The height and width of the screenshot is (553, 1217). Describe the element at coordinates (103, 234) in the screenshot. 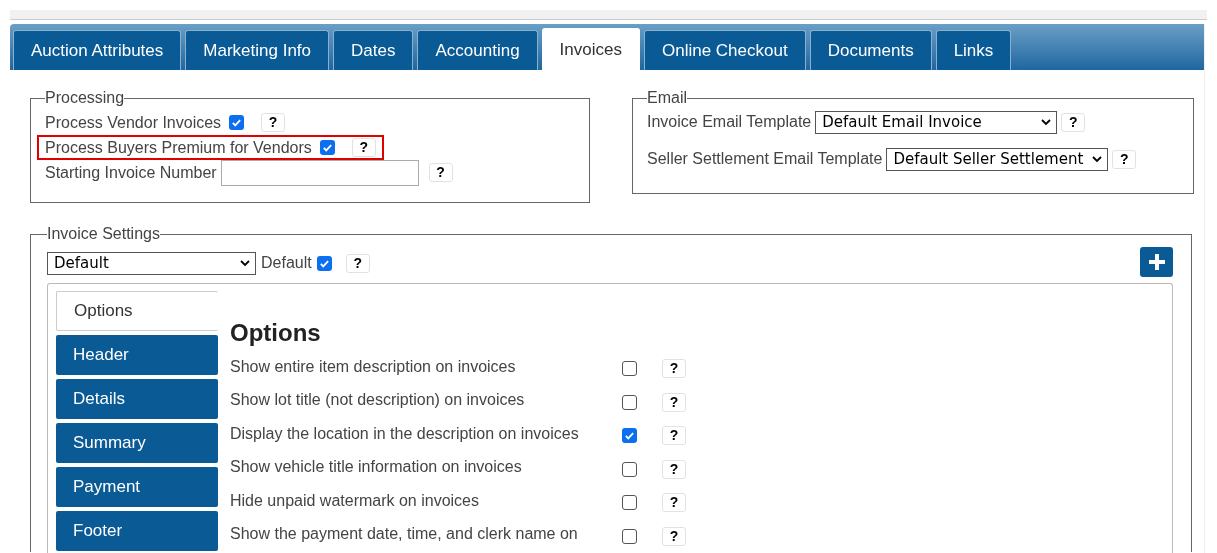

I see `group-legend: Invoice Settings` at that location.